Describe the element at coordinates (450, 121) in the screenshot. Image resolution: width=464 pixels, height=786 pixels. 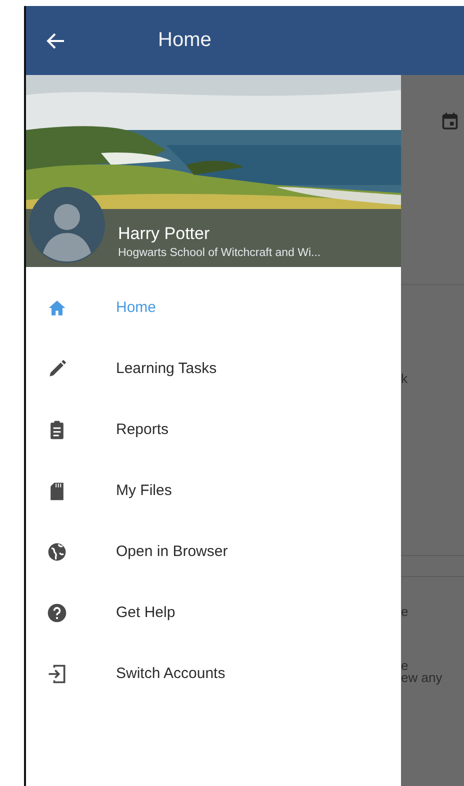
I see `calendar-icon` at that location.